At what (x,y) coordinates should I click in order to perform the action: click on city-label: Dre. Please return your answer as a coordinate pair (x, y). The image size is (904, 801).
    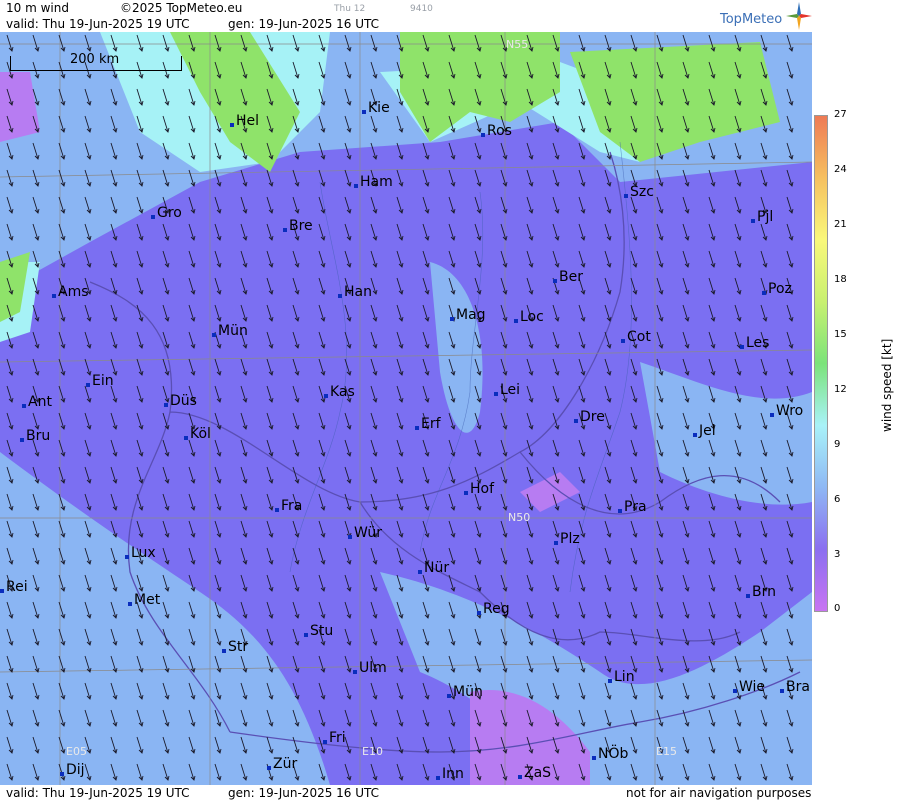
    Looking at the image, I should click on (589, 417).